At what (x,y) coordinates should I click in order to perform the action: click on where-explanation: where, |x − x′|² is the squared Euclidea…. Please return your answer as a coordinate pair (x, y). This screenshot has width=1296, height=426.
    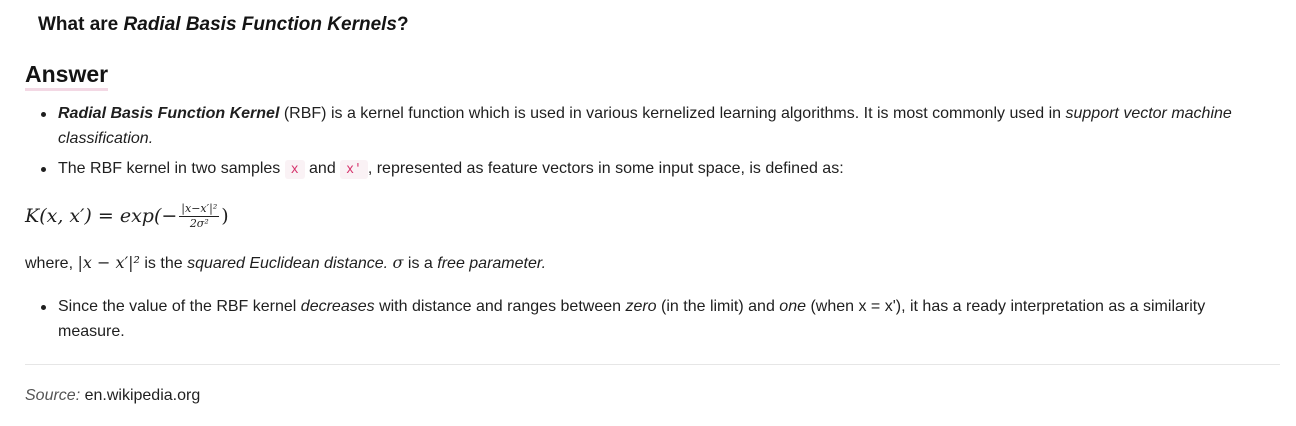
    Looking at the image, I should click on (285, 263).